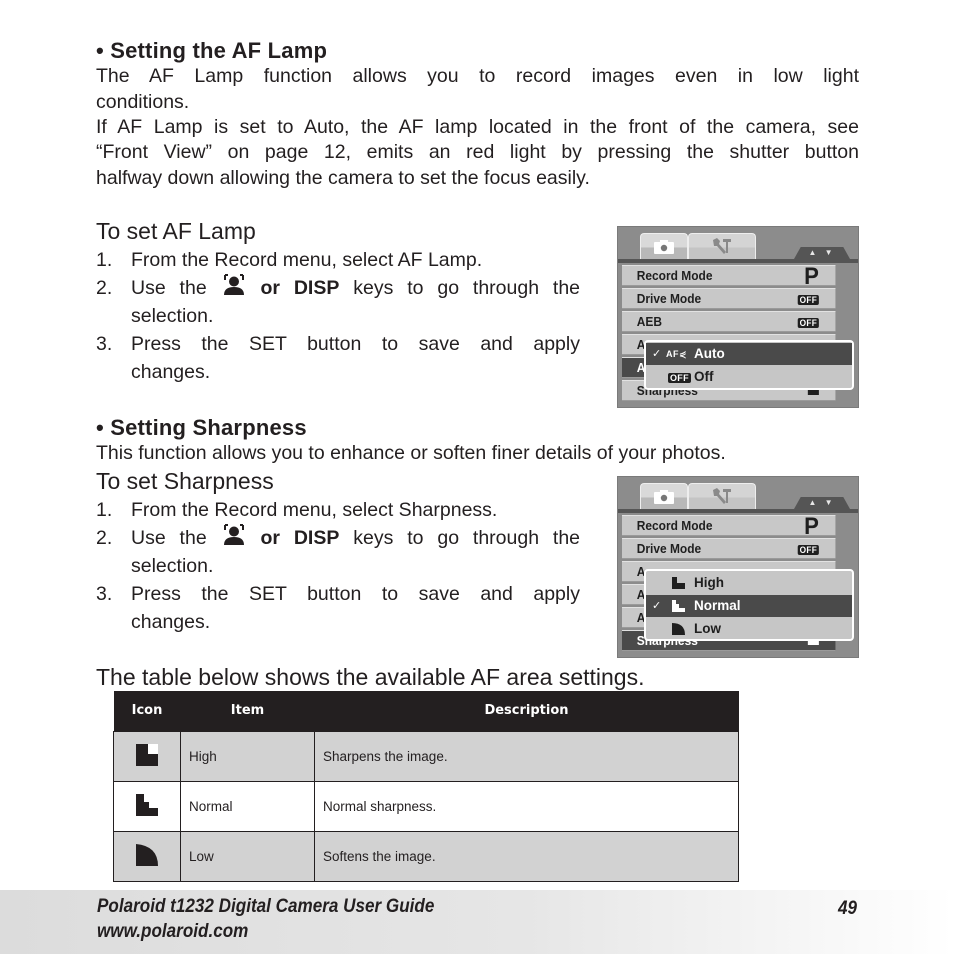 The width and height of the screenshot is (954, 954). What do you see at coordinates (426, 856) in the screenshot?
I see `table-row: Low Softens the image.` at bounding box center [426, 856].